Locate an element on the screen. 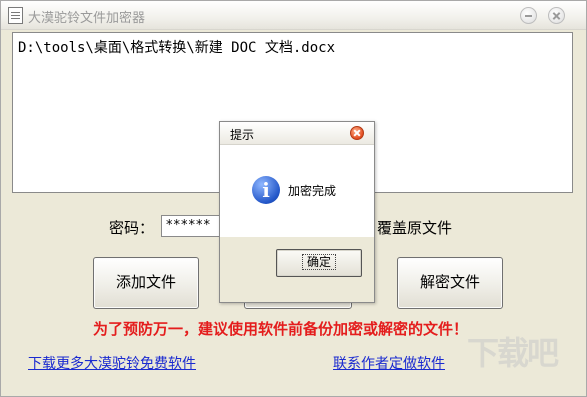 The height and width of the screenshot is (397, 587). dialog-message: 加密完成 is located at coordinates (312, 191).